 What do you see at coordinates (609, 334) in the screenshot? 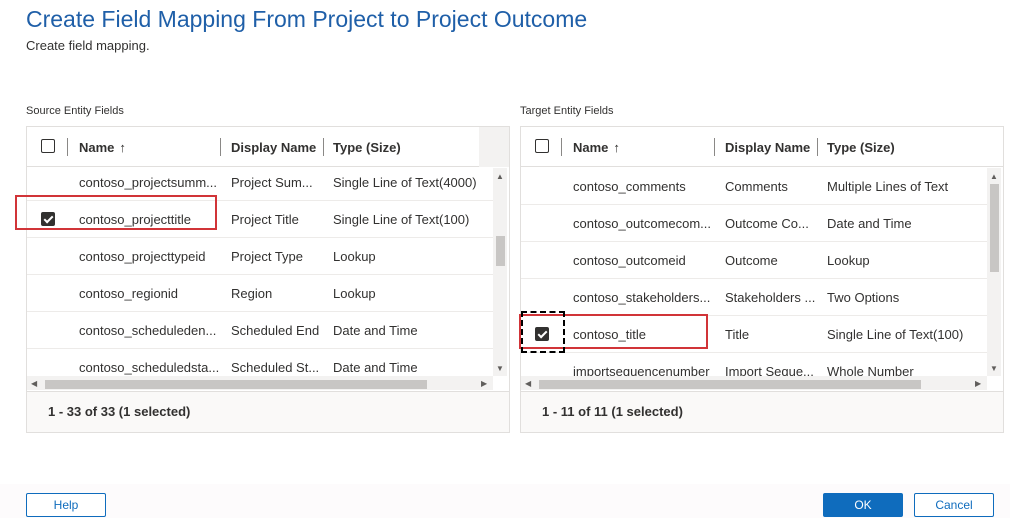
I see `row-name: contoso_title` at bounding box center [609, 334].